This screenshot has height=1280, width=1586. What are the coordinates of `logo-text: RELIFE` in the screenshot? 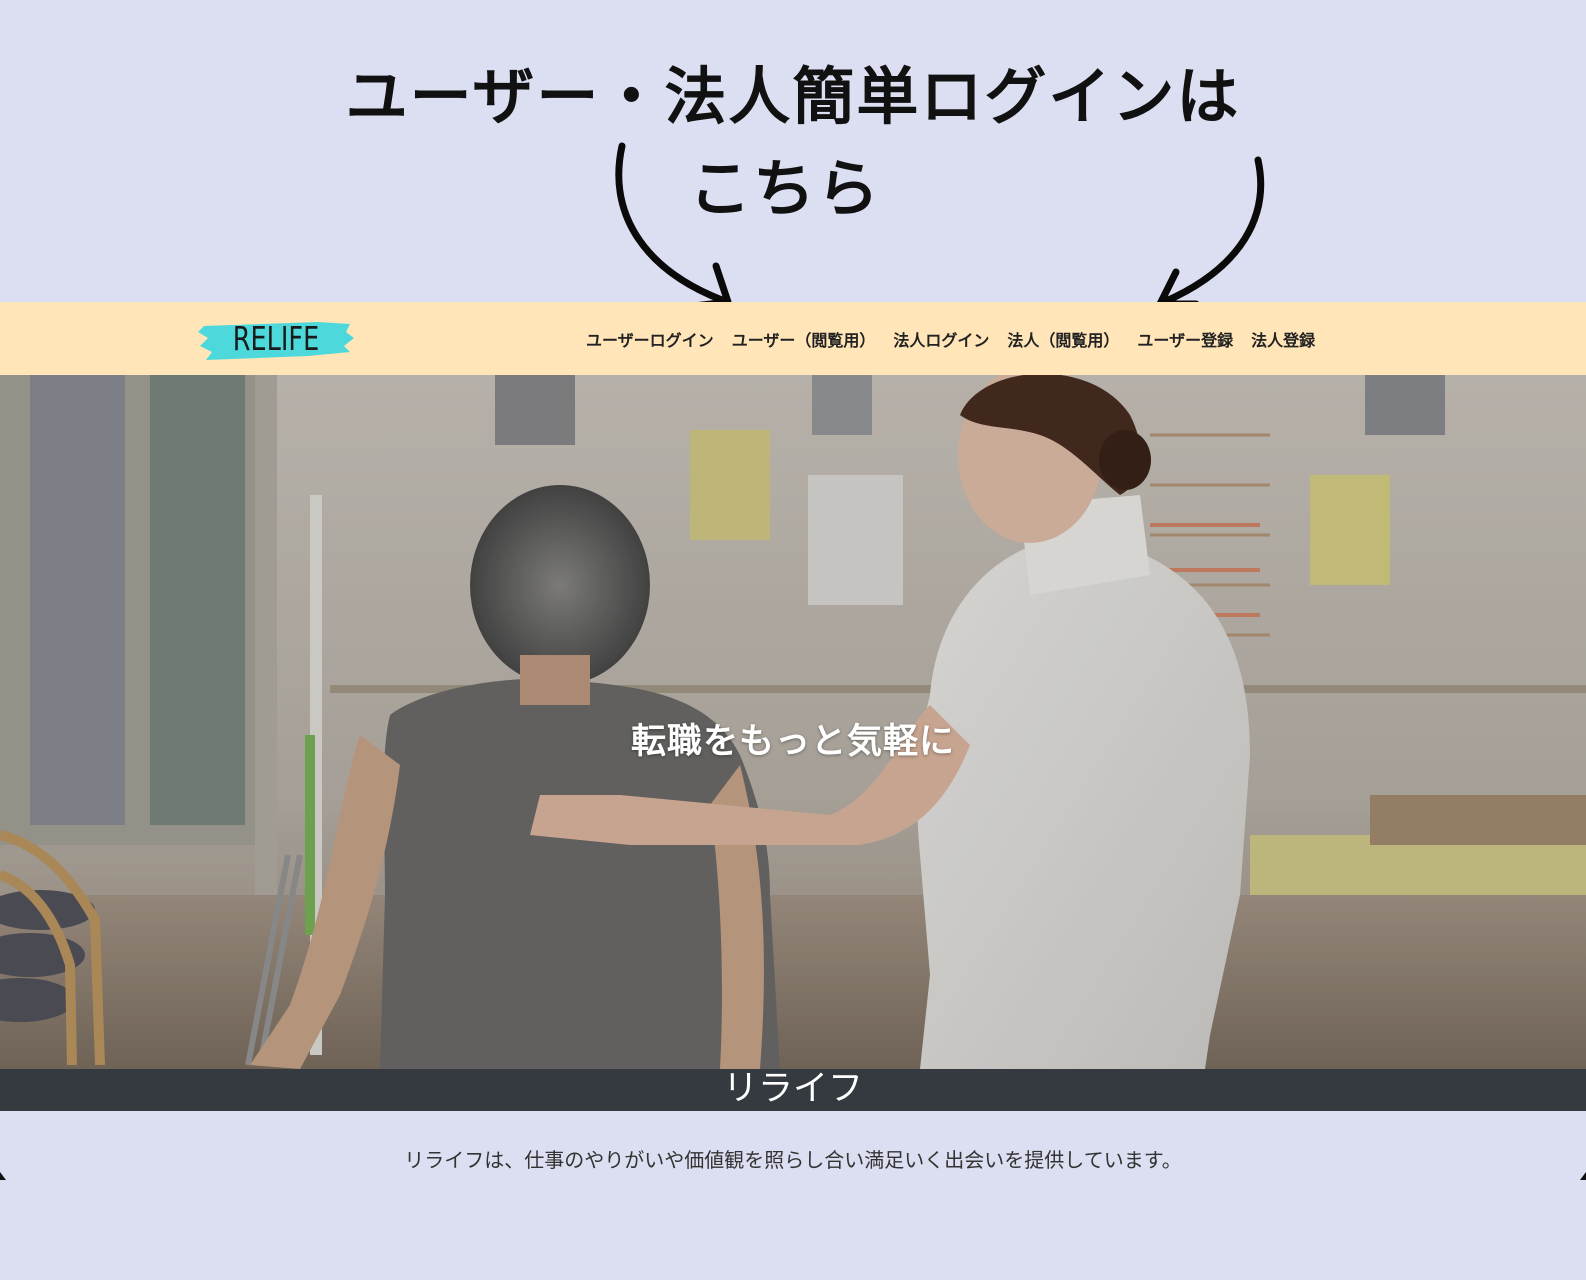 It's located at (276, 338).